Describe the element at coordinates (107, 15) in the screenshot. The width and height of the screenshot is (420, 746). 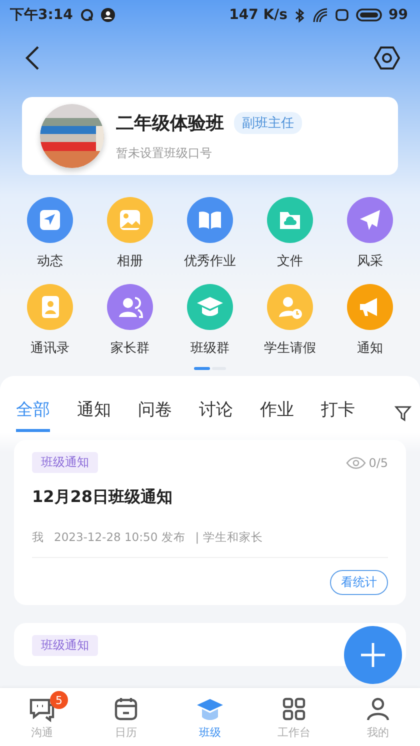
I see `account-icon` at that location.